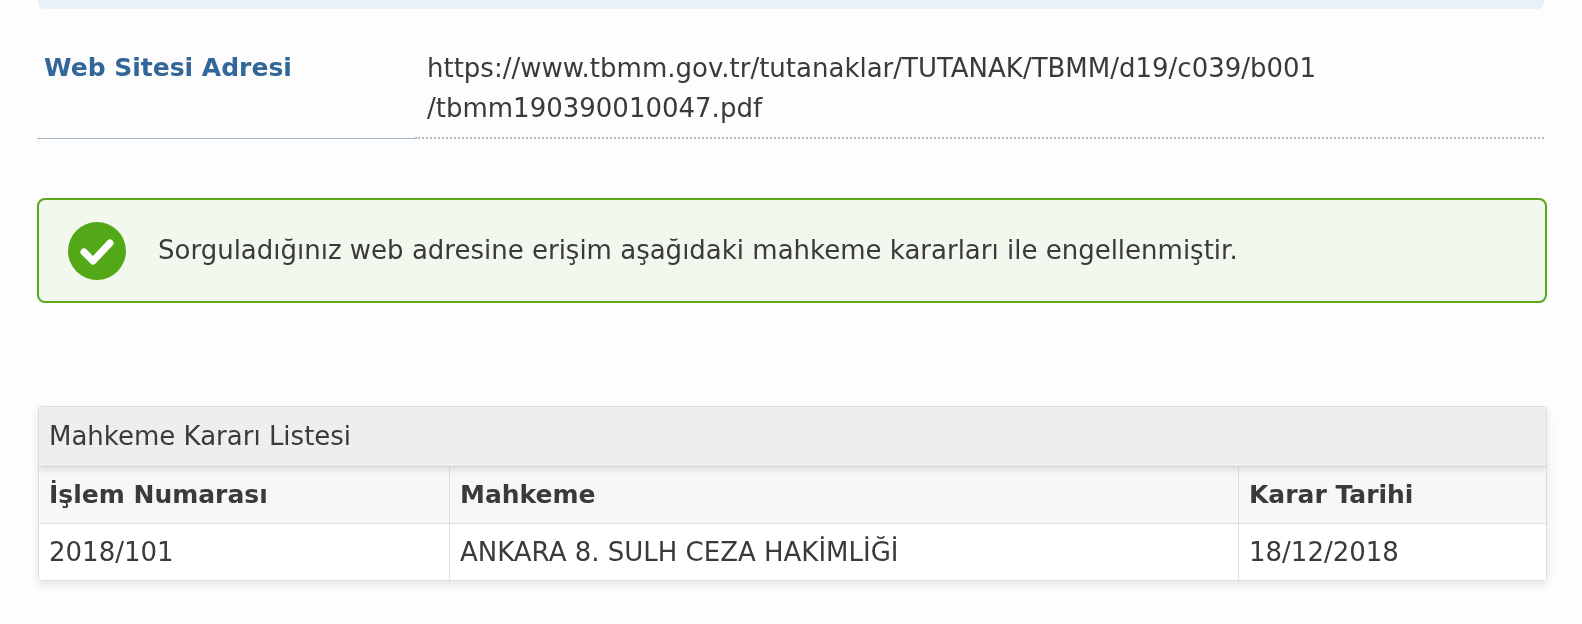  I want to click on table-cell: ANKARA 8. SULH CEZA HAKİMLİĞİ, so click(843, 552).